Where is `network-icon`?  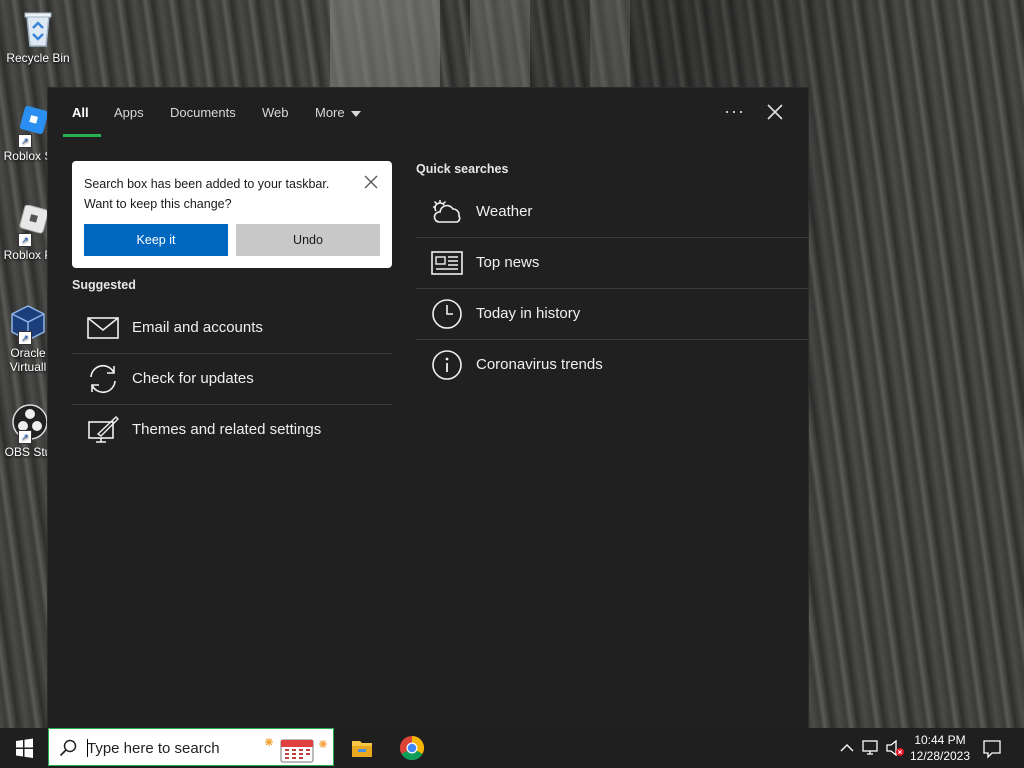 network-icon is located at coordinates (871, 748).